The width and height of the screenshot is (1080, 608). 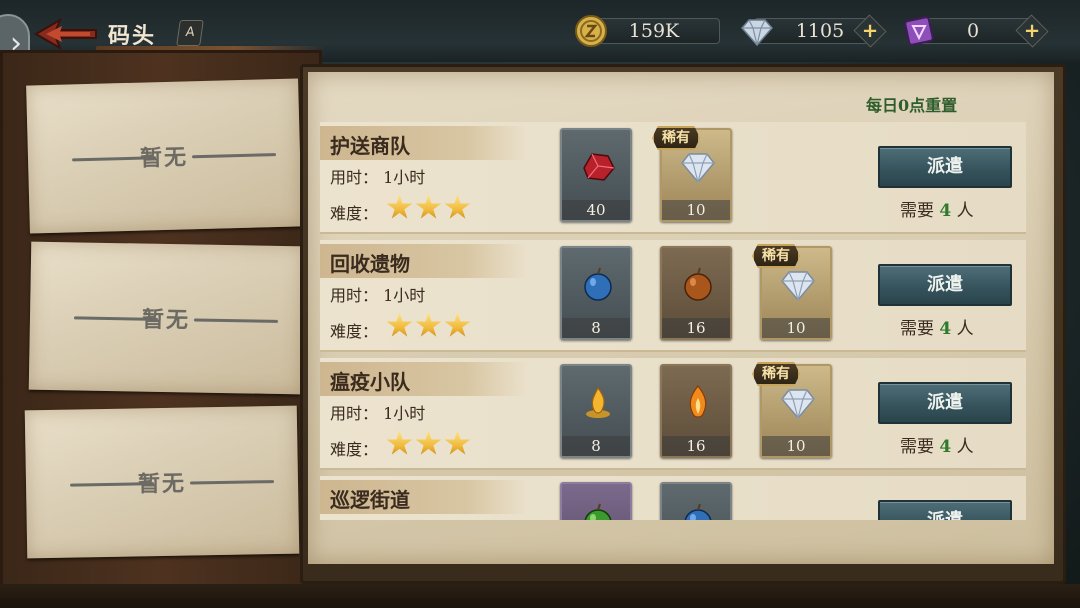 What do you see at coordinates (599, 167) in the screenshot?
I see `red-ore-icon` at bounding box center [599, 167].